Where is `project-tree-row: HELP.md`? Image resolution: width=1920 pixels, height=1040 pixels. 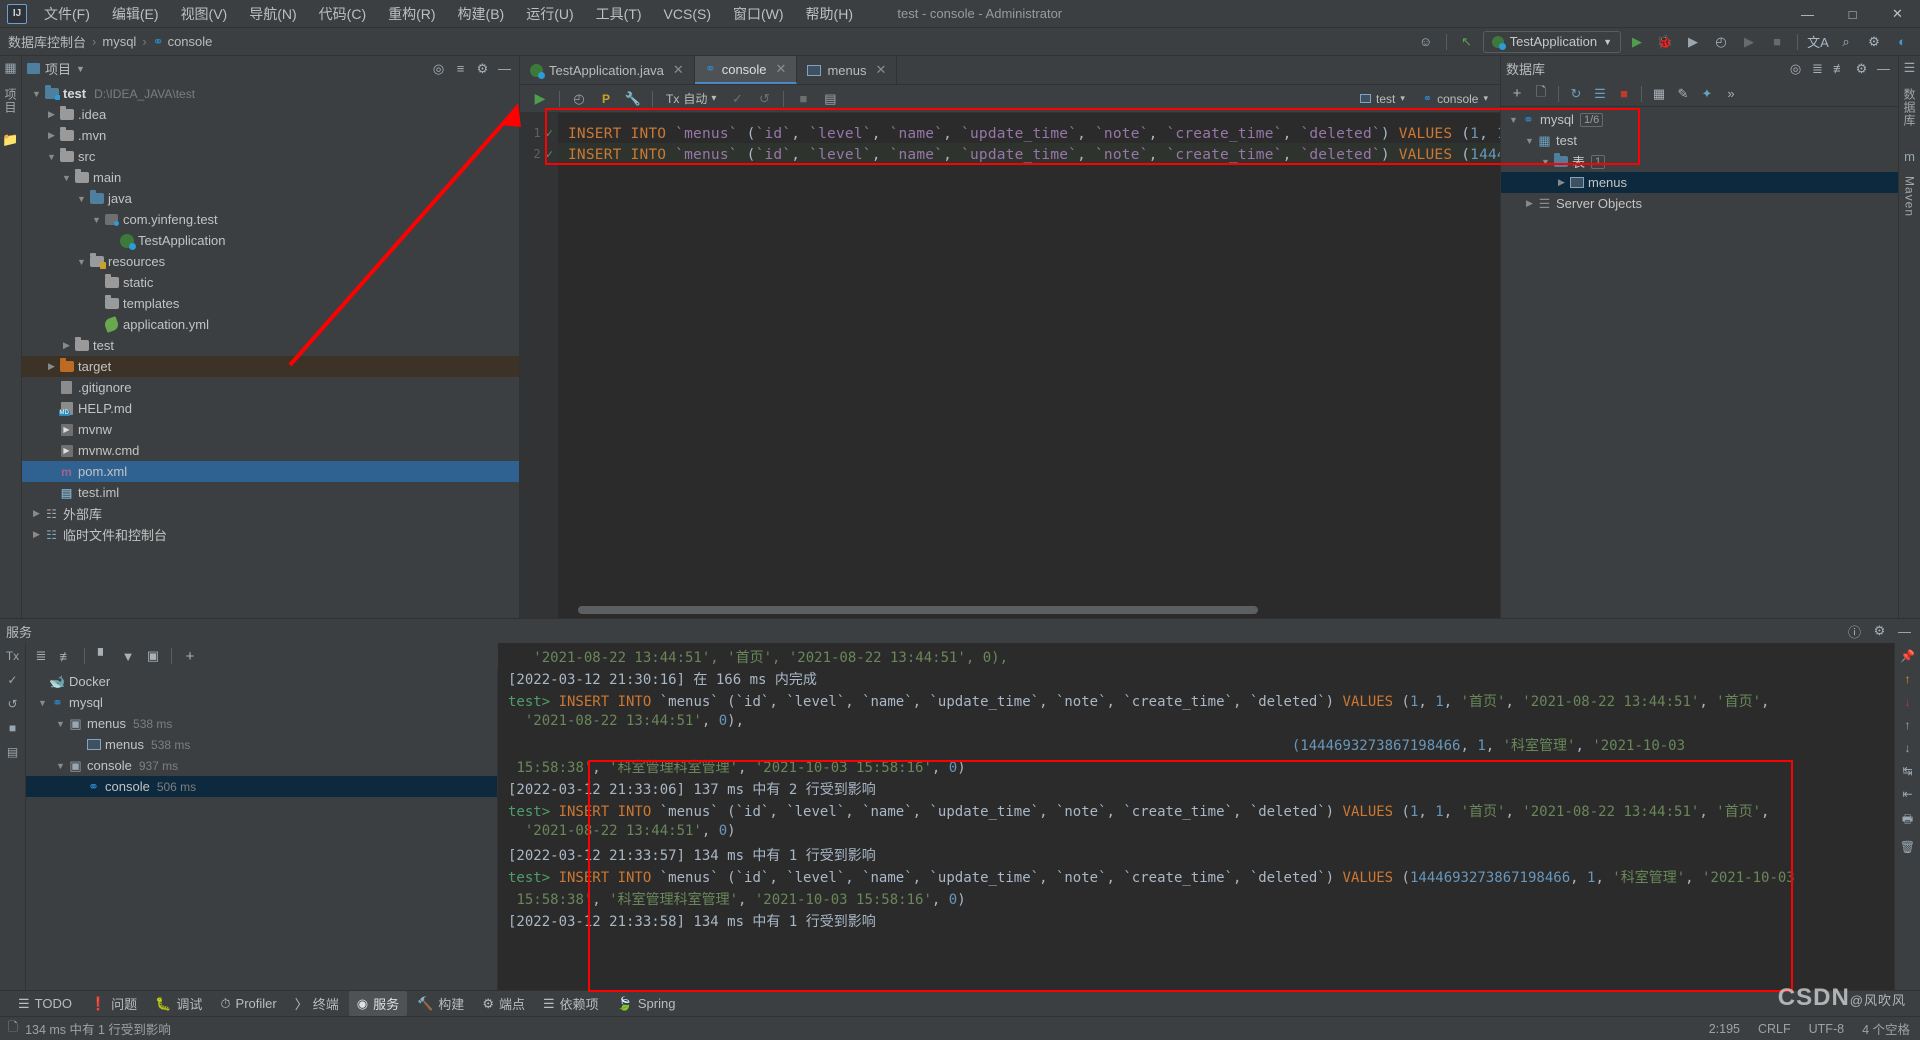
project-tree-row: HELP.md is located at coordinates (270, 408).